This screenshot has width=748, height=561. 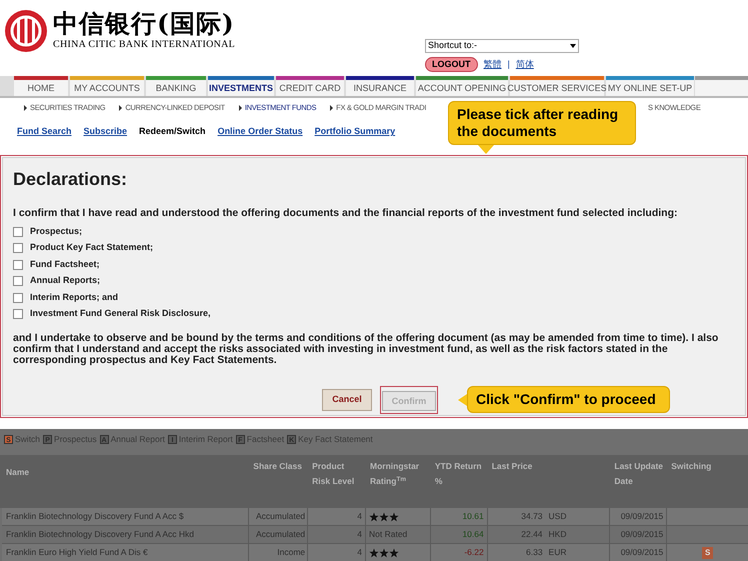 I want to click on tooltip: Please tick after reading the documents, so click(x=542, y=127).